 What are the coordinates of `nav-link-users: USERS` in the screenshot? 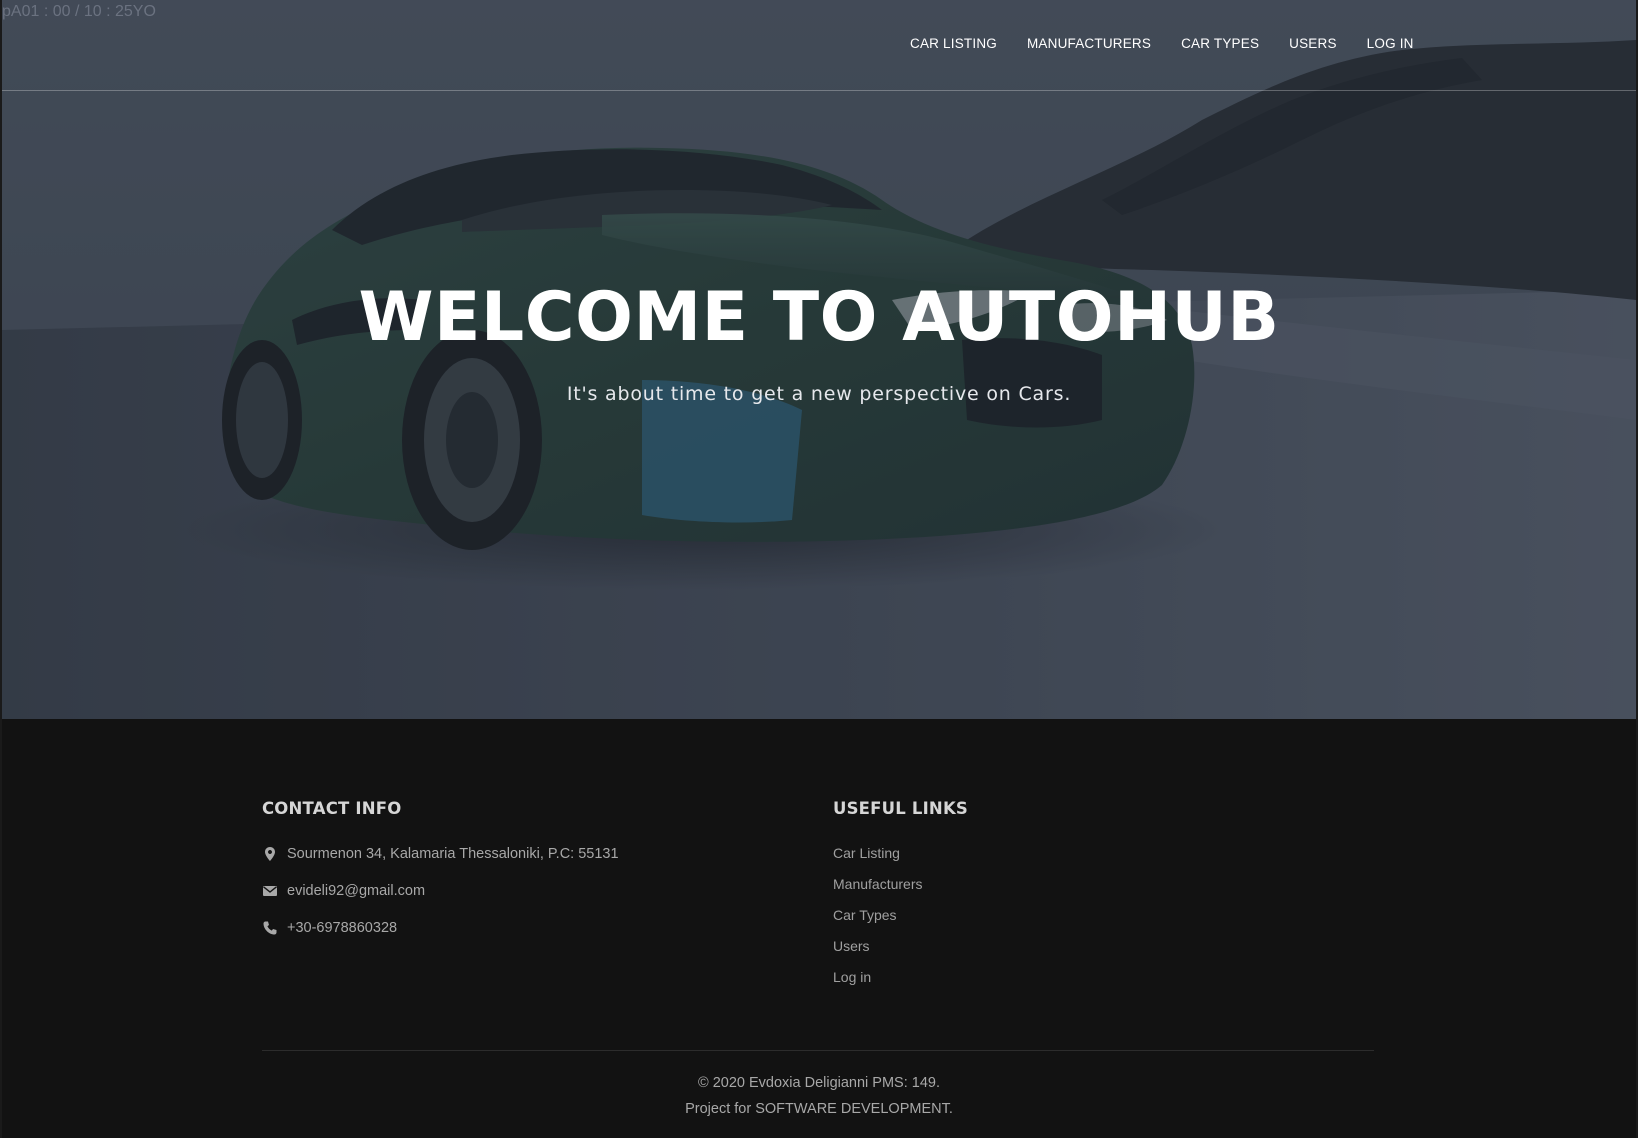 It's located at (1313, 43).